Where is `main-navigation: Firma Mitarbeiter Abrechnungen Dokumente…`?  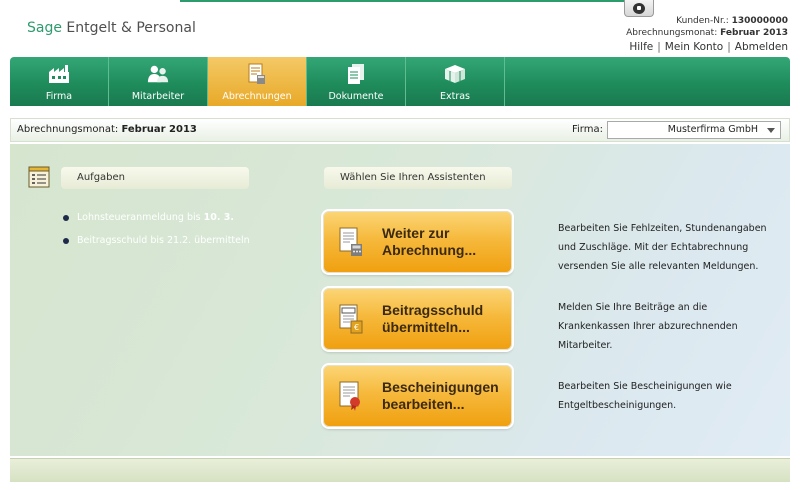
main-navigation: Firma Mitarbeiter Abrechnungen Dokumente… is located at coordinates (400, 81).